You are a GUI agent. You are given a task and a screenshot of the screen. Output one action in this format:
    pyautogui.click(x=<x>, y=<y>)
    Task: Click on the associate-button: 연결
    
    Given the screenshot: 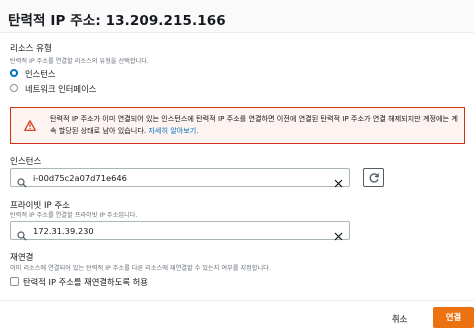 What is the action you would take?
    pyautogui.click(x=453, y=317)
    